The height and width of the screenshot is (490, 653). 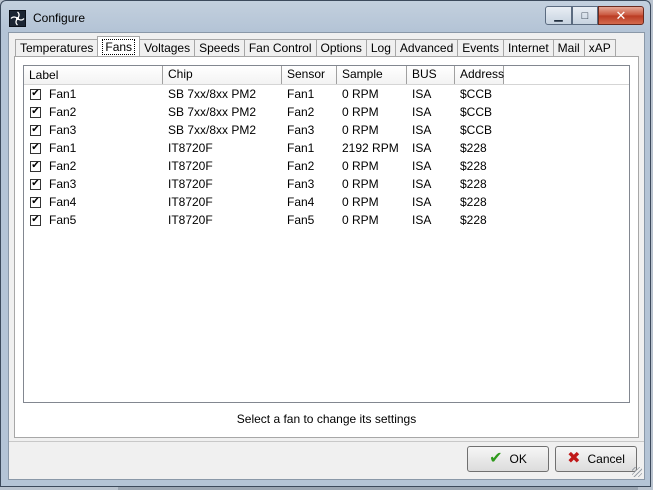 What do you see at coordinates (326, 112) in the screenshot?
I see `table-row: ✔ Fan2 SB 7xx/8xx PM2 Fan2 0 RPM ISA $CCB` at bounding box center [326, 112].